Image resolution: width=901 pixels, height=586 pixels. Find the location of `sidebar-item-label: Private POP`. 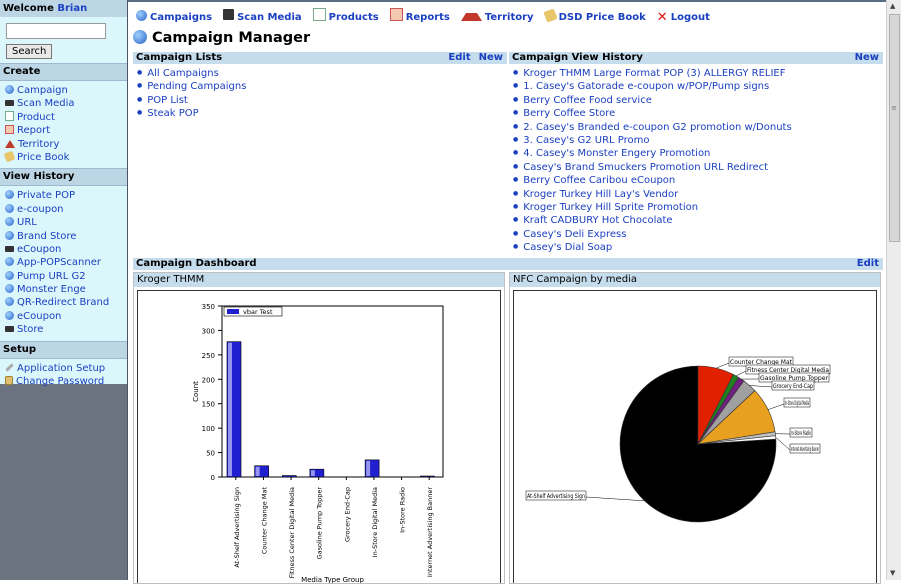

sidebar-item-label: Private POP is located at coordinates (46, 195).